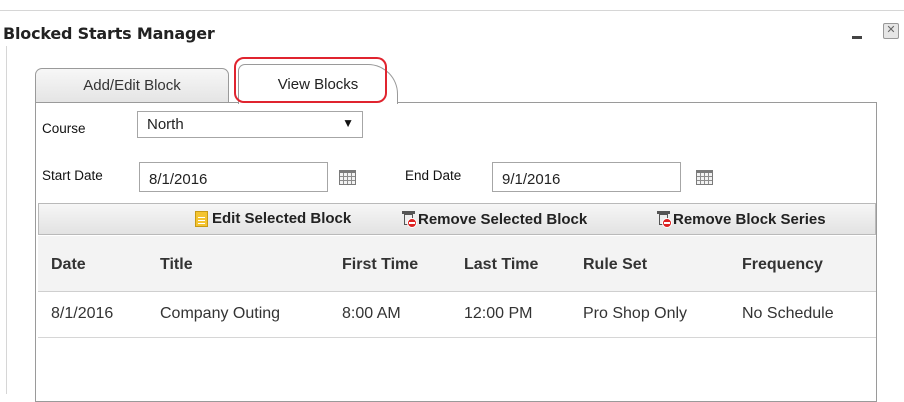 This screenshot has width=904, height=402. Describe the element at coordinates (501, 265) in the screenshot. I see `column-header-last-time: Last Time` at that location.